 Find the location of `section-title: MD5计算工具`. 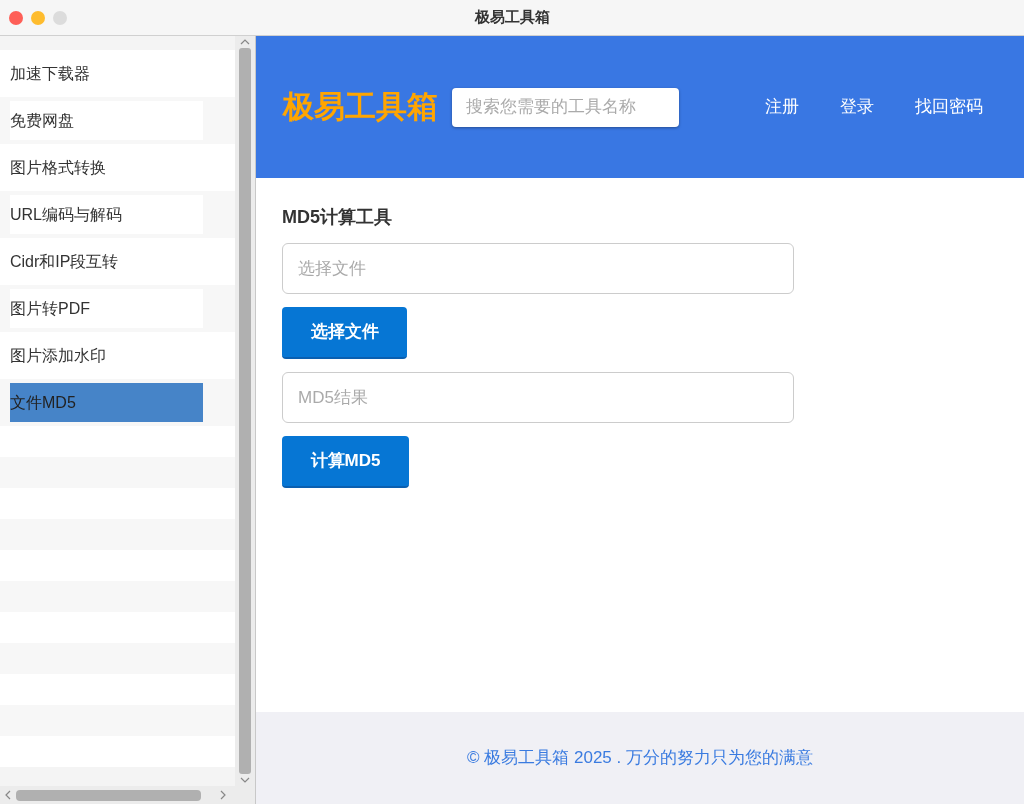

section-title: MD5计算工具 is located at coordinates (337, 217).